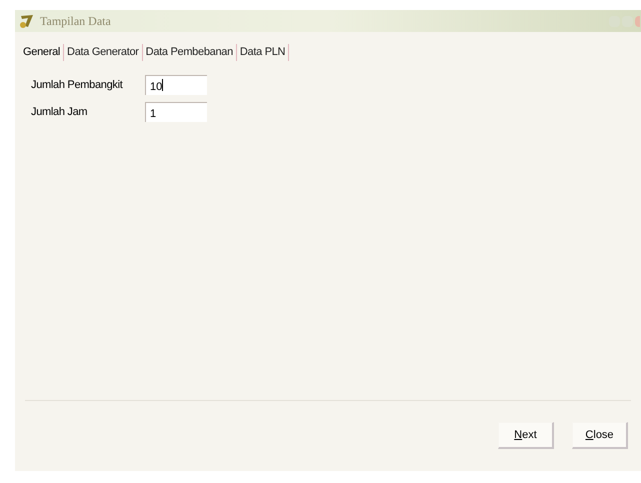 The width and height of the screenshot is (641, 483). I want to click on tab: Data Pembebanan, so click(189, 52).